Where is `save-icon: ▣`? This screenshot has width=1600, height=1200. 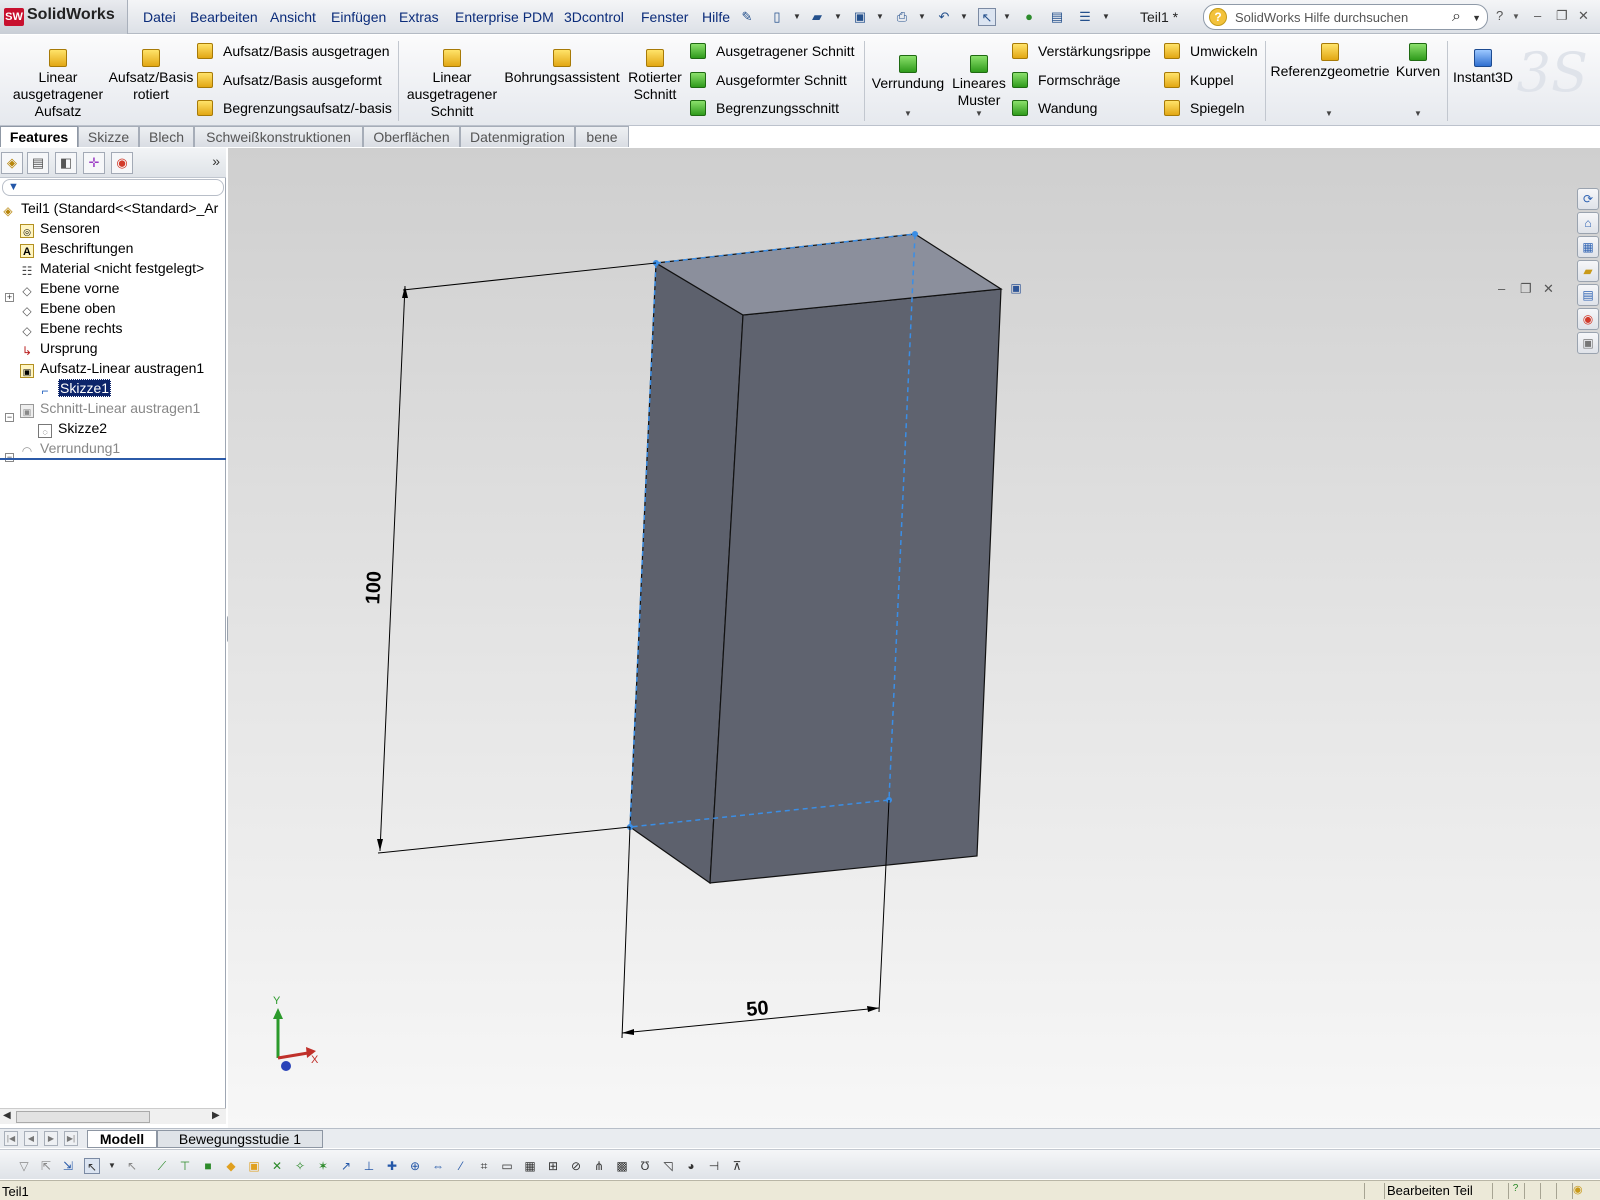
save-icon: ▣ is located at coordinates (860, 17).